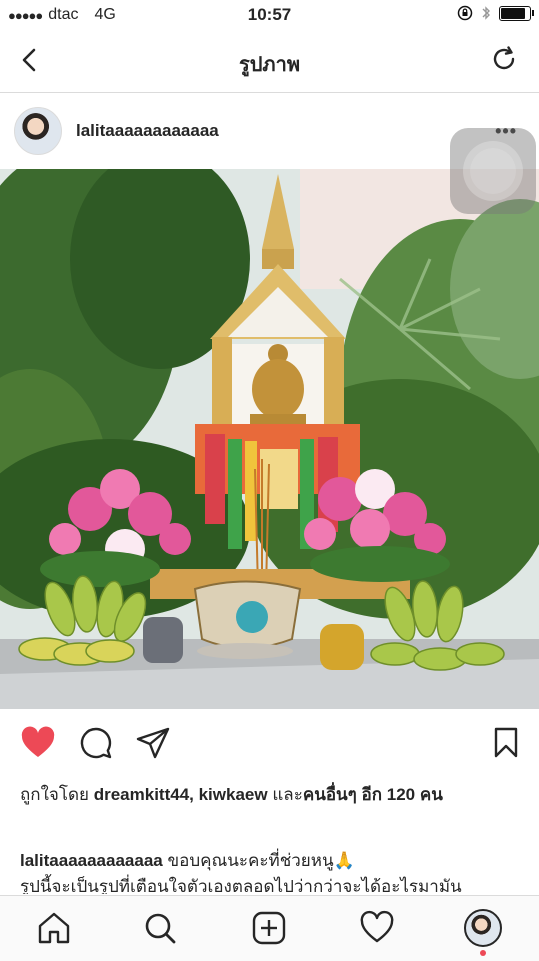  What do you see at coordinates (96, 743) in the screenshot?
I see `comment-icon` at bounding box center [96, 743].